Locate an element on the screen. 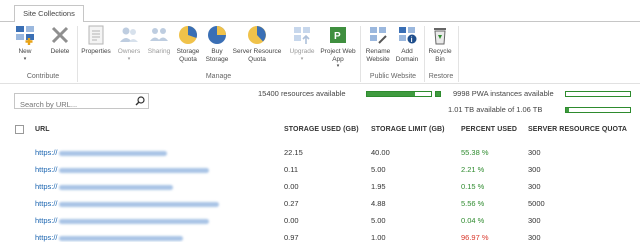  tab-site-collections: Site Collections is located at coordinates (49, 13).